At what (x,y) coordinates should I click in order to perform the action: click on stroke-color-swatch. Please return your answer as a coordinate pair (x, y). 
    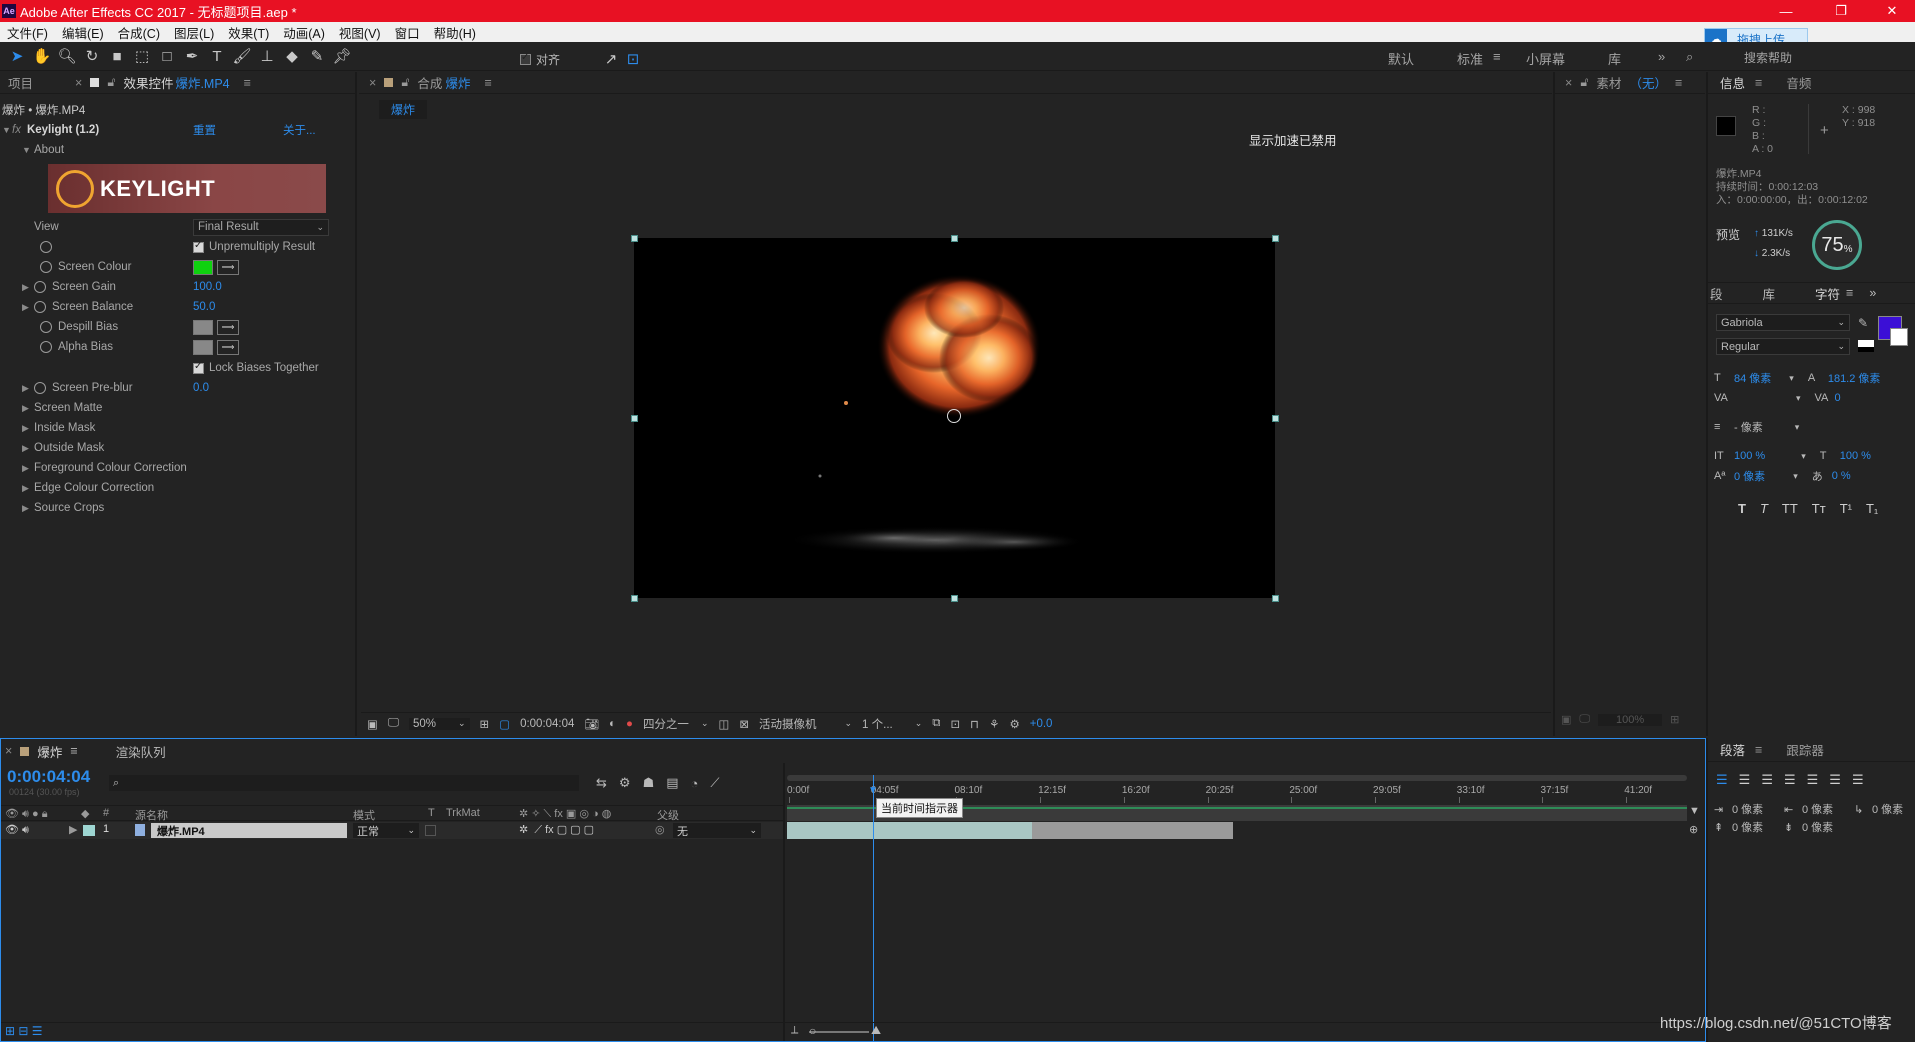
    Looking at the image, I should click on (1899, 337).